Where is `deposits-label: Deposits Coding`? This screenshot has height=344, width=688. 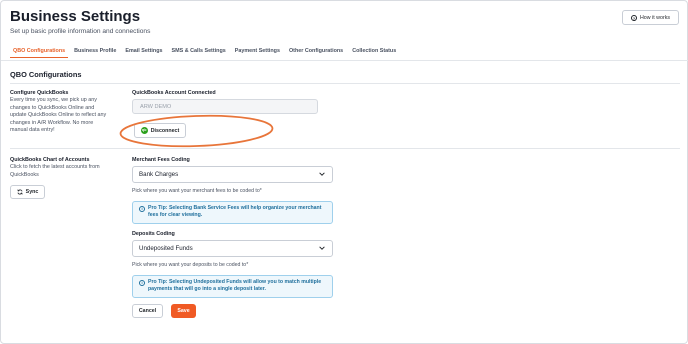
deposits-label: Deposits Coding is located at coordinates (153, 234).